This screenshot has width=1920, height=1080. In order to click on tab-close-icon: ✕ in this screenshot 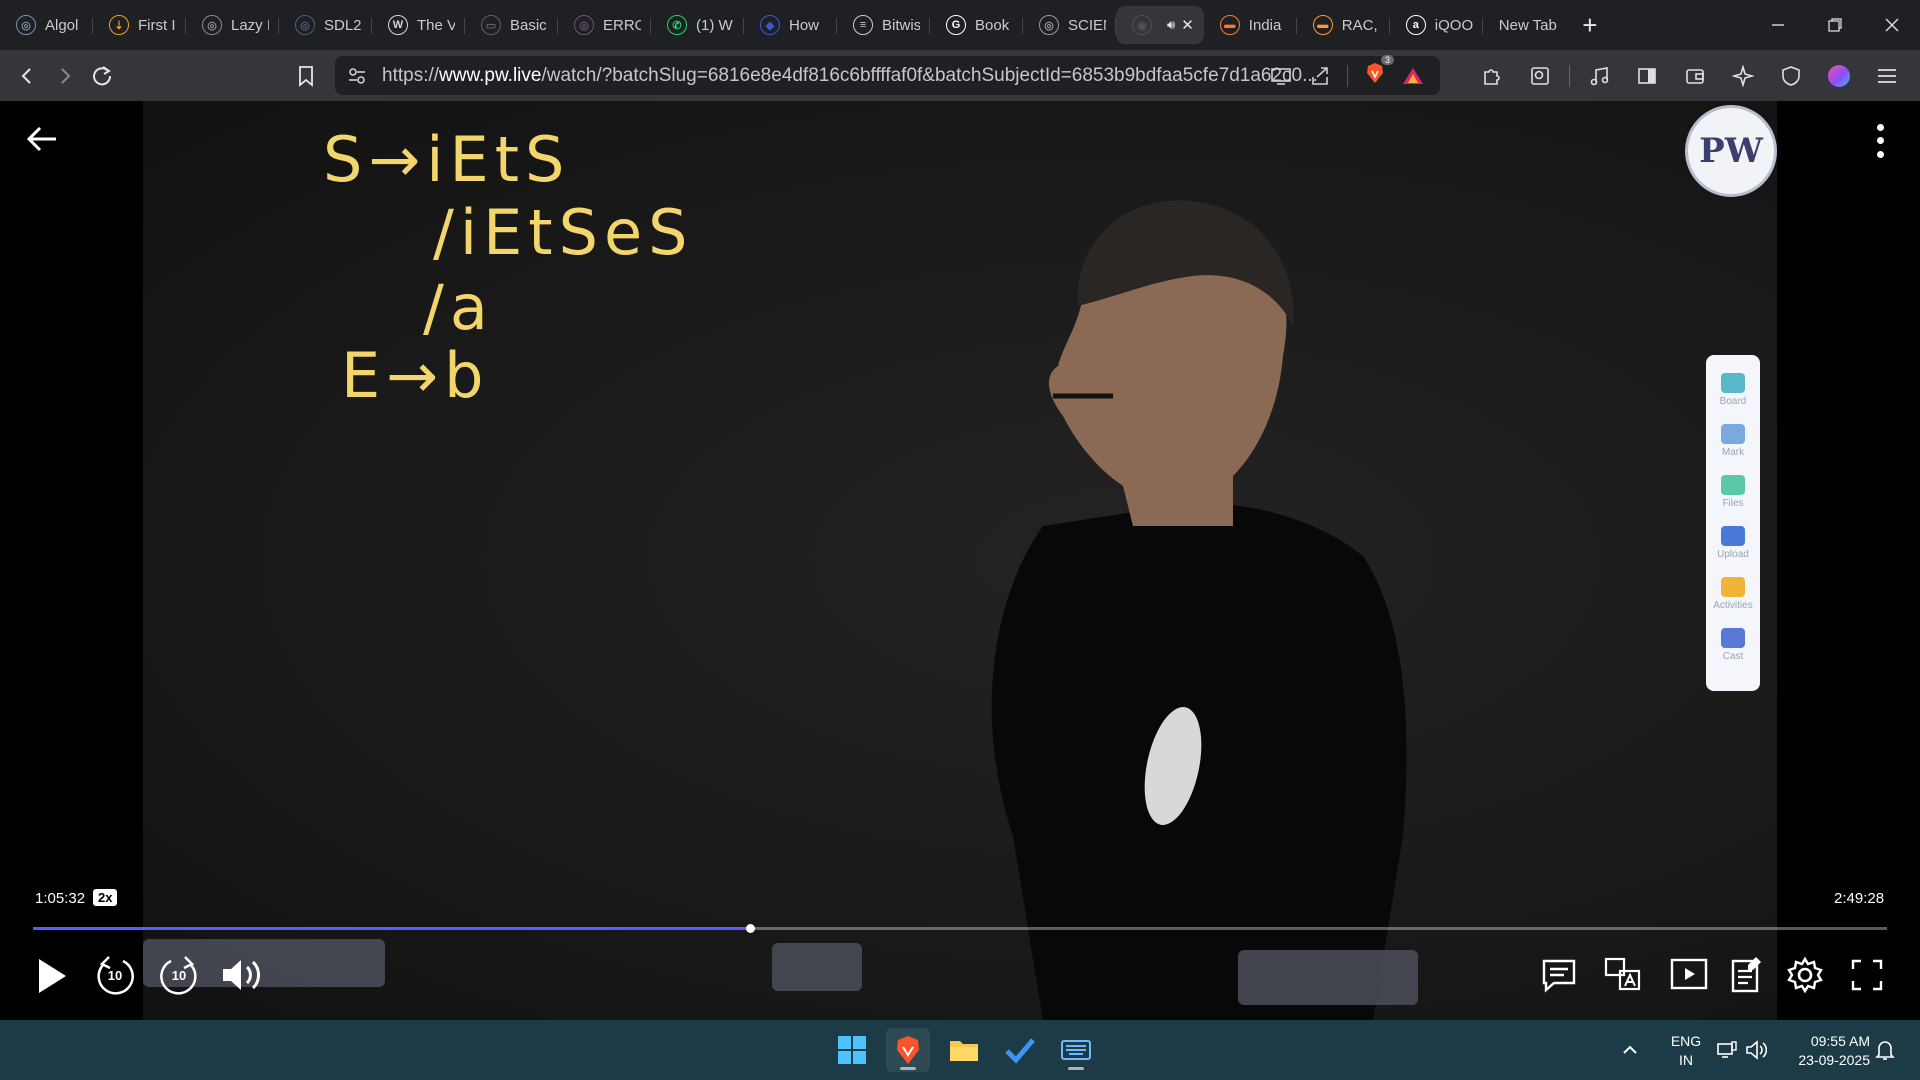, I will do `click(1187, 25)`.